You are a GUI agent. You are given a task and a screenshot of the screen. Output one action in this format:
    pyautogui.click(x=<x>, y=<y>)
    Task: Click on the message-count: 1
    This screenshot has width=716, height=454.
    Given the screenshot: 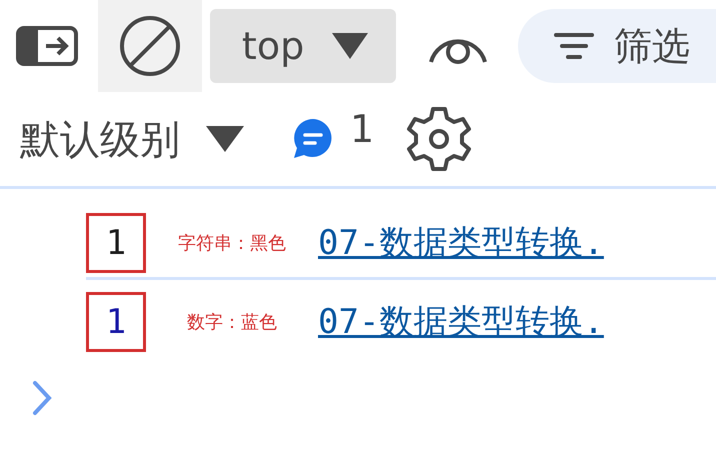 What is the action you would take?
    pyautogui.click(x=362, y=129)
    